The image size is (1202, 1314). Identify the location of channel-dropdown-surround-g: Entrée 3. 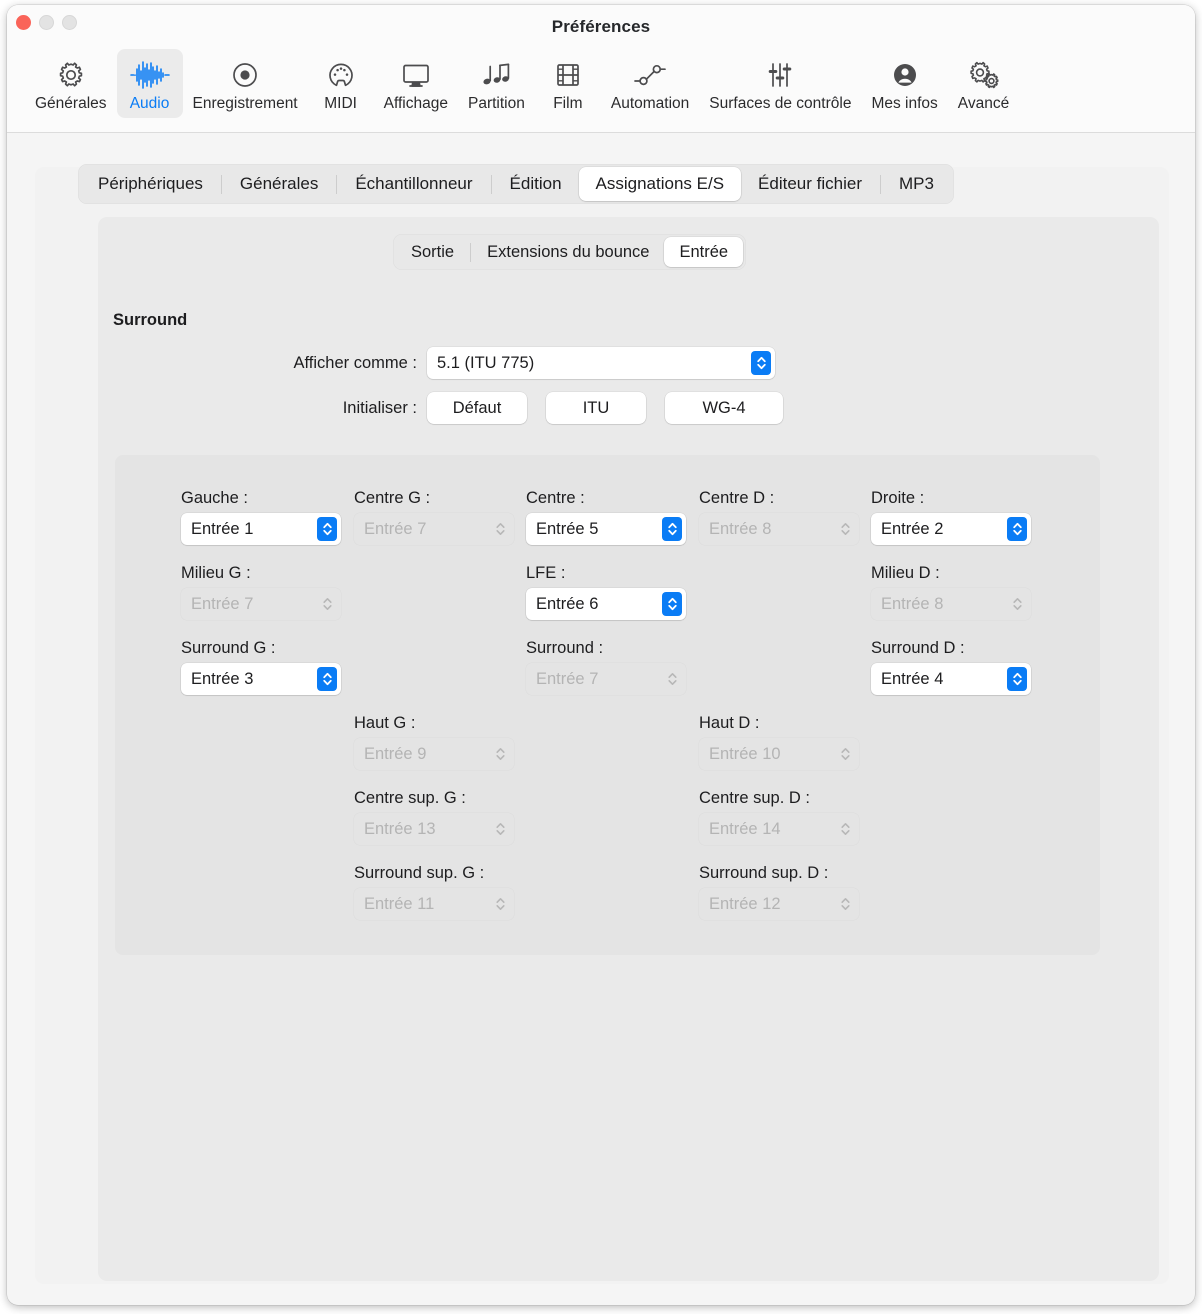
(261, 679).